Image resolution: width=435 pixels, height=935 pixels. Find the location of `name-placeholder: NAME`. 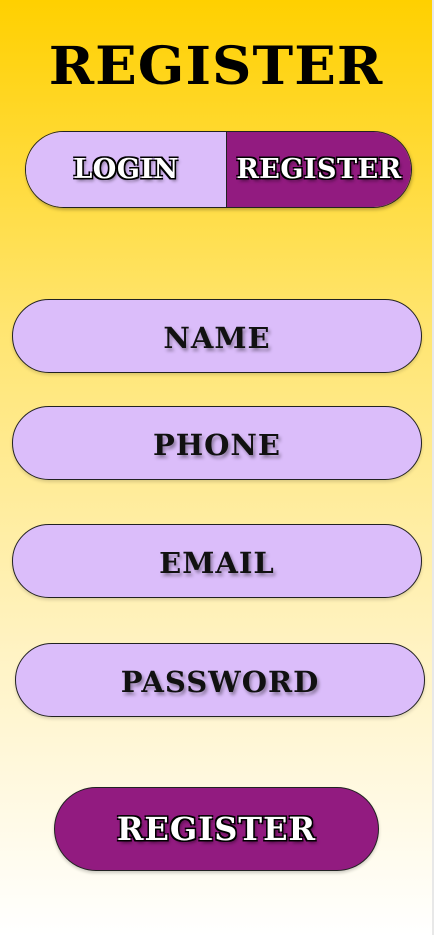

name-placeholder: NAME is located at coordinates (217, 338).